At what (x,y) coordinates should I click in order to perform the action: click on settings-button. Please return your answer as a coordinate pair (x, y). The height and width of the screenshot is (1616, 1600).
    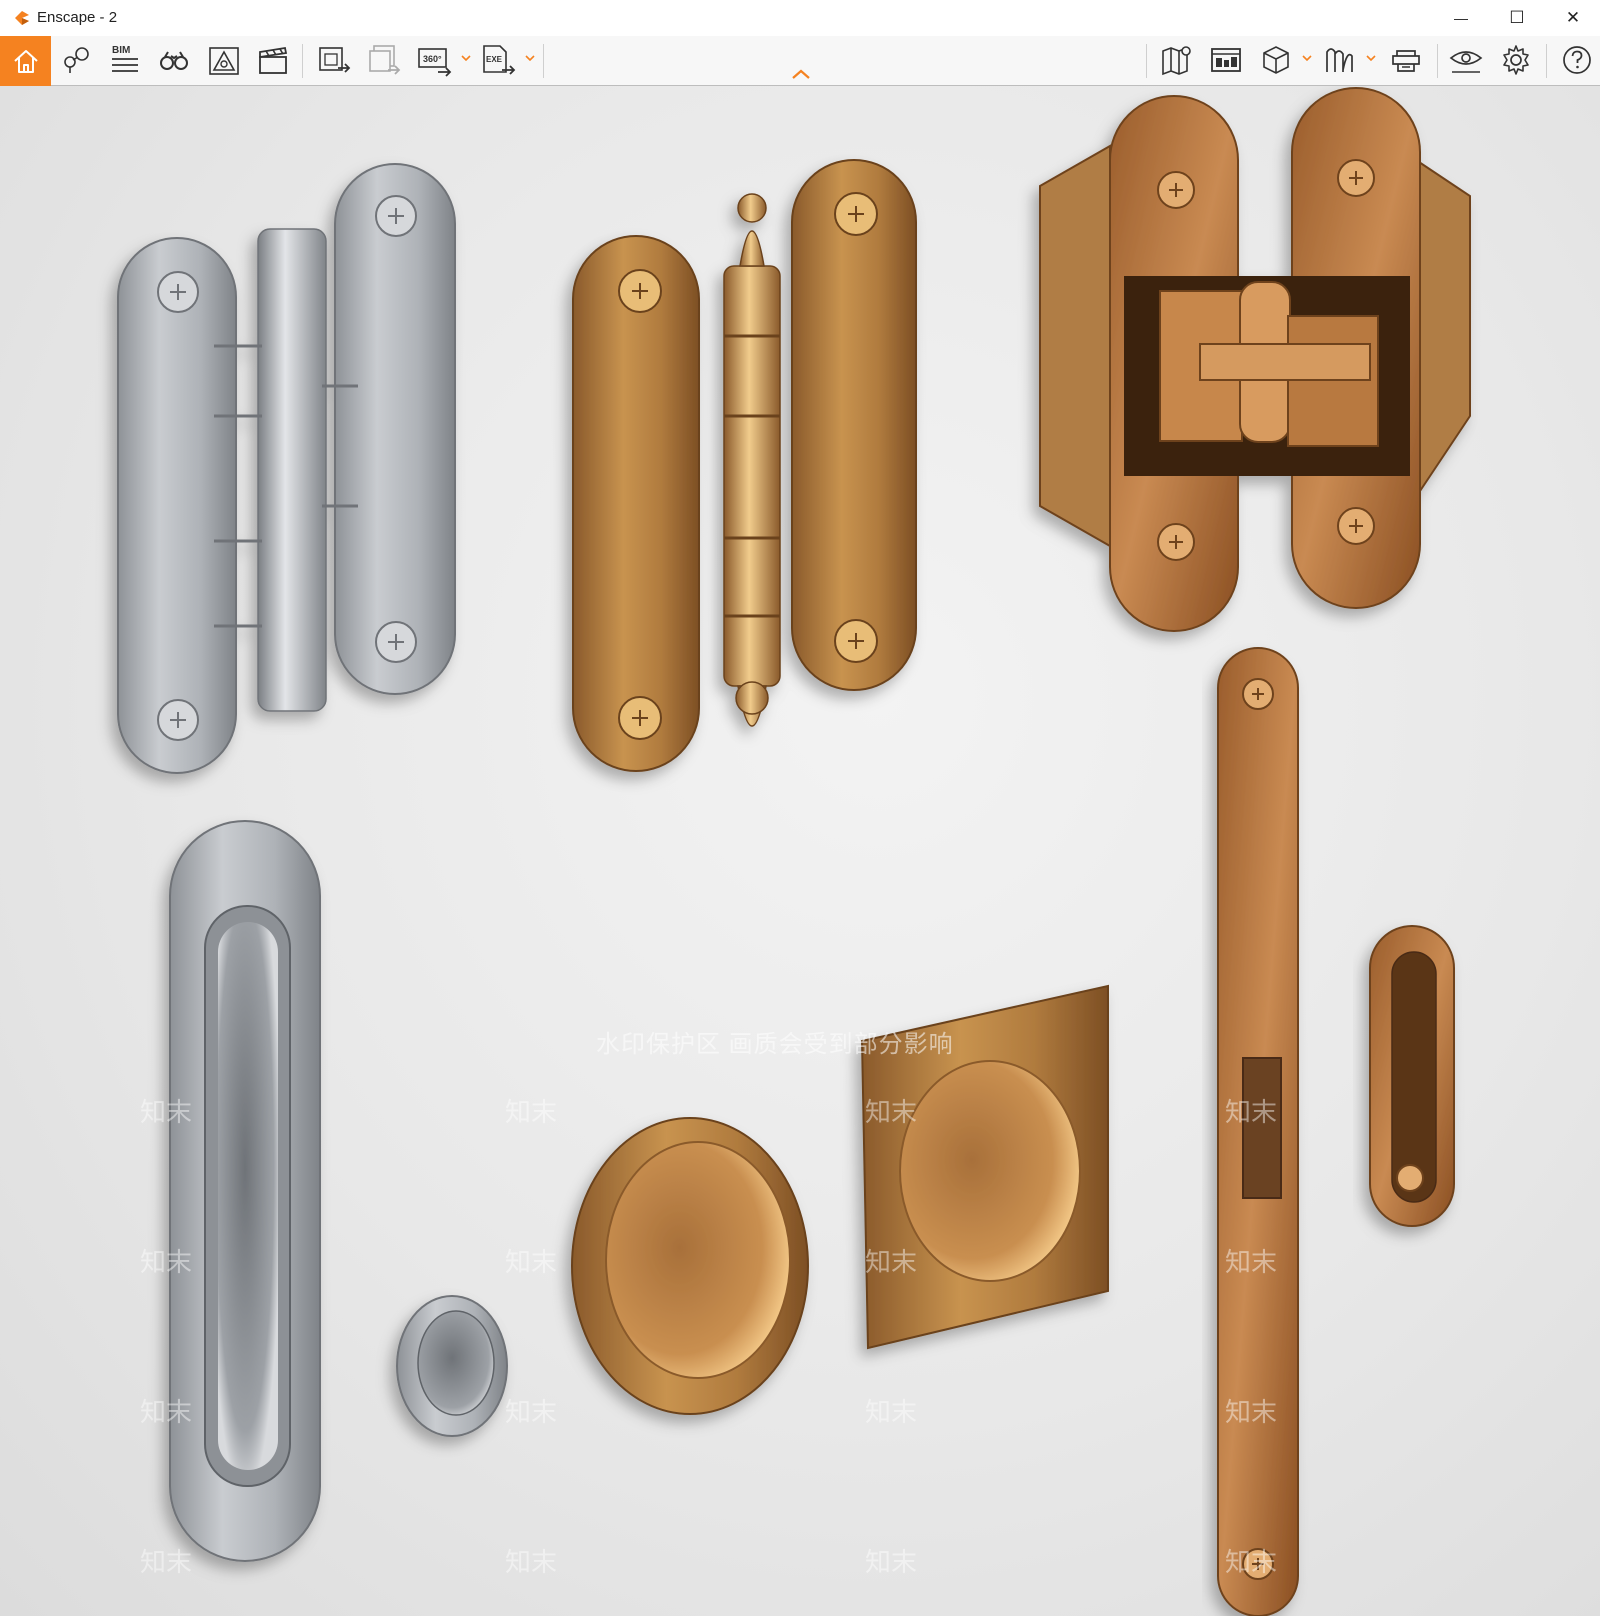
    Looking at the image, I should click on (1516, 60).